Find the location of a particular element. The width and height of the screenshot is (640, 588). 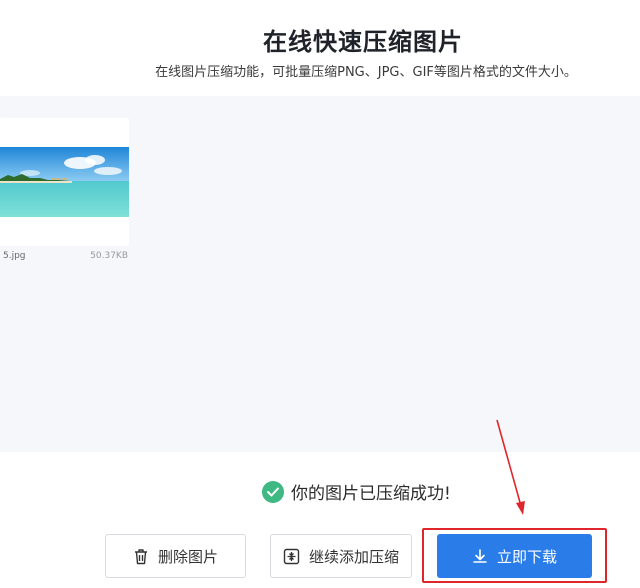

add-more-button: 继续添加压缩 is located at coordinates (341, 556).